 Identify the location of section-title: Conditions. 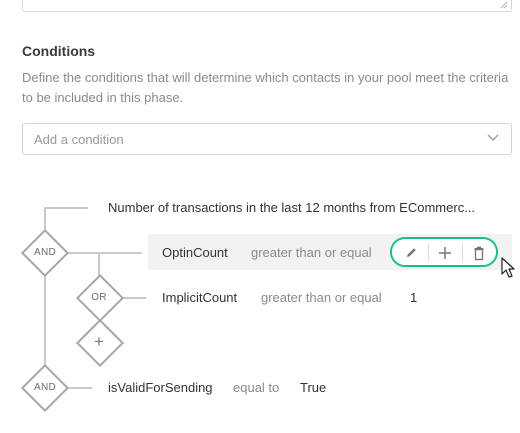
(59, 51).